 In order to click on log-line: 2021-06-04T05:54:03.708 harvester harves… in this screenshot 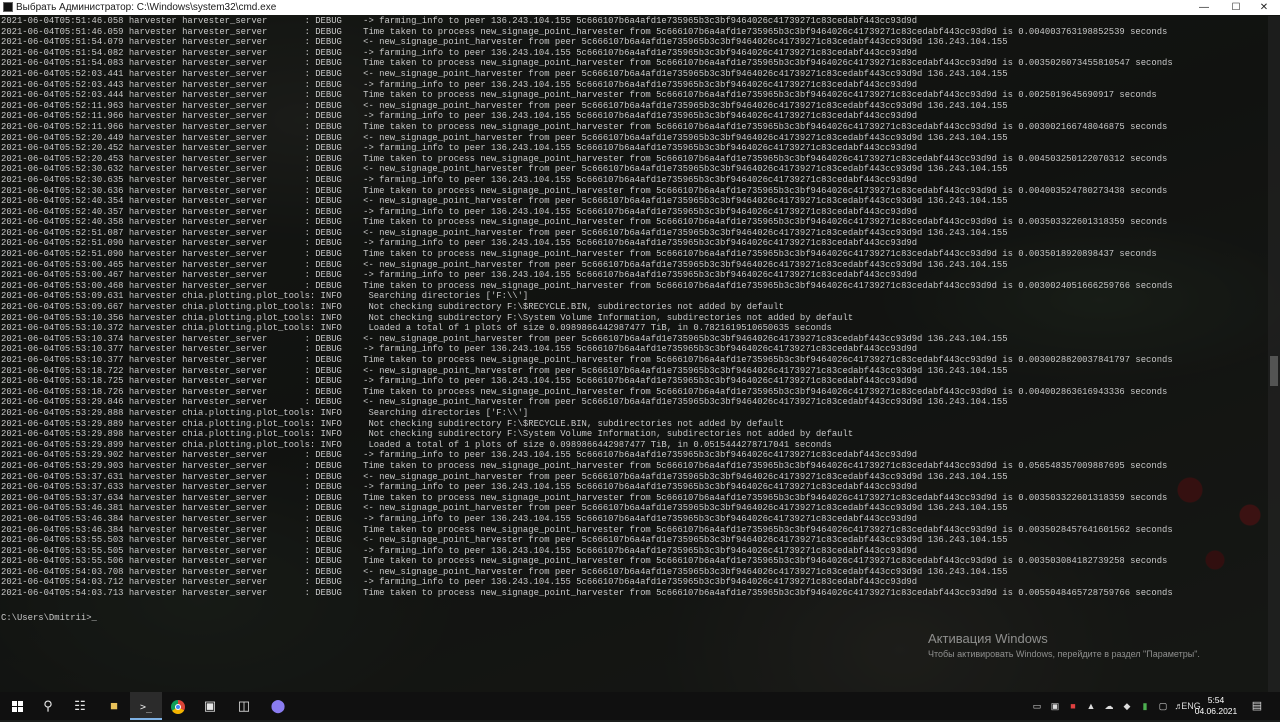, I will do `click(504, 571)`.